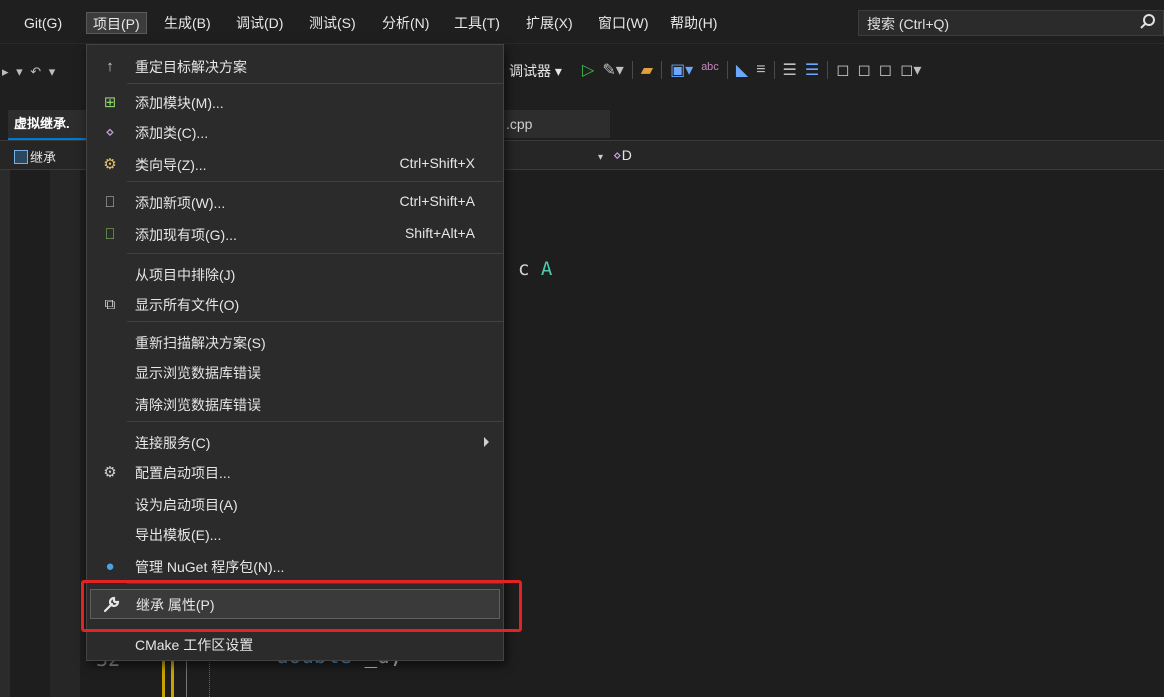  I want to click on class-dropdown: ▾ ⋄D, so click(615, 155).